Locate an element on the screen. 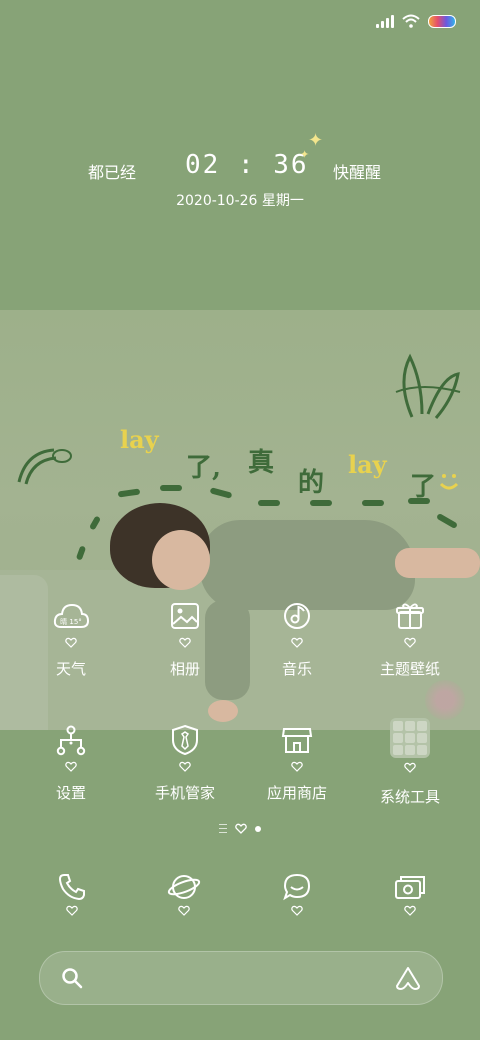 The width and height of the screenshot is (480, 1040). dock-camera is located at coordinates (410, 894).